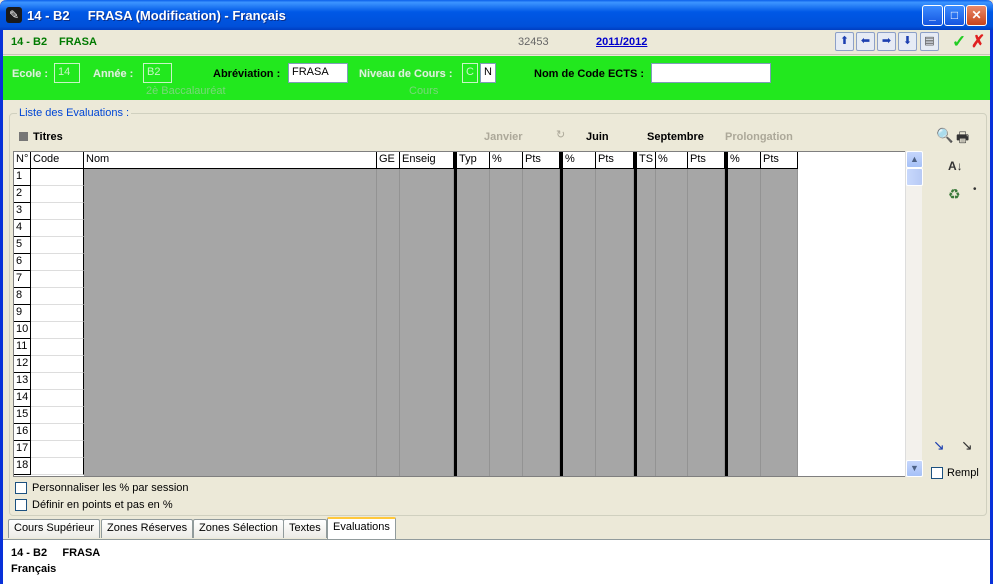  What do you see at coordinates (865, 41) in the screenshot?
I see `prev-icon: ⬅` at bounding box center [865, 41].